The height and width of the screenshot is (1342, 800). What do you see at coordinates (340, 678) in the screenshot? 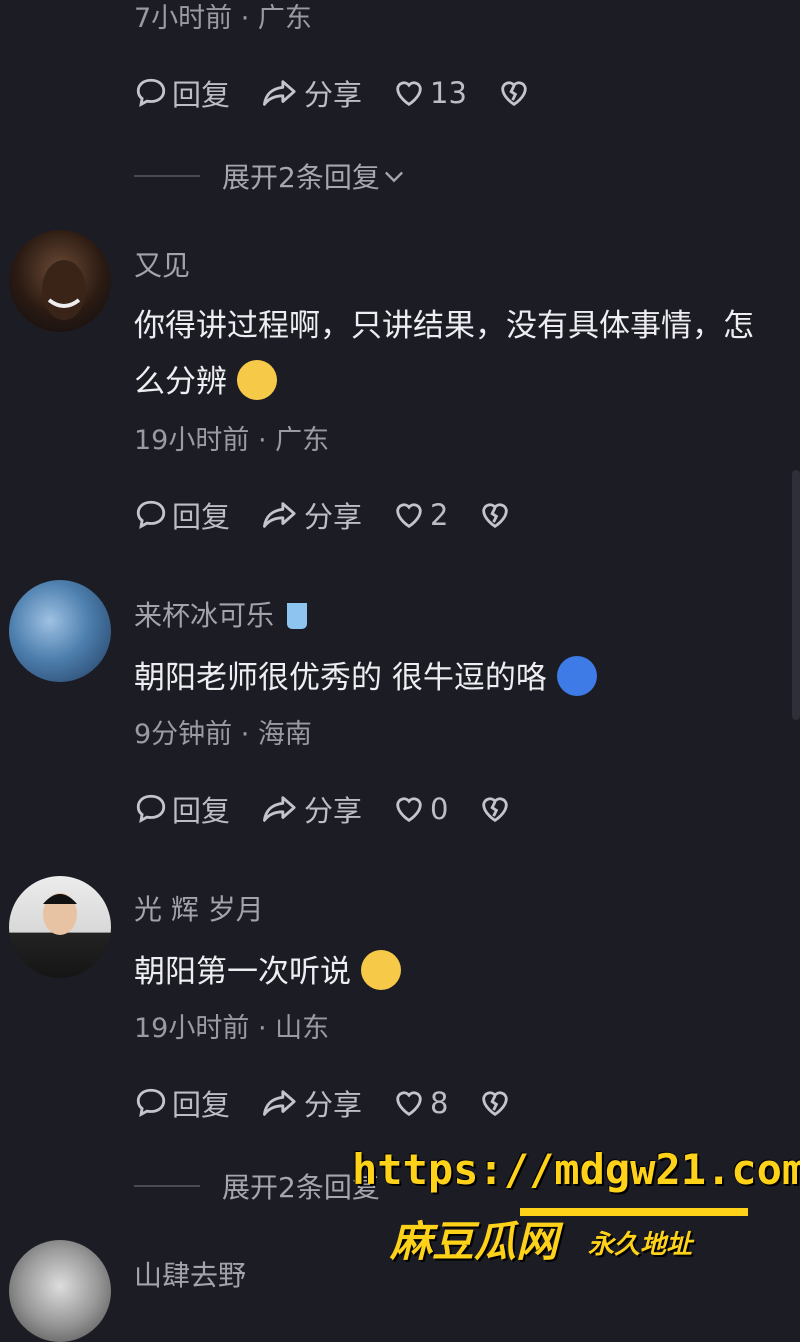
I see `comment-body: 朝阳老师很优秀的 很牛逗的咯` at bounding box center [340, 678].